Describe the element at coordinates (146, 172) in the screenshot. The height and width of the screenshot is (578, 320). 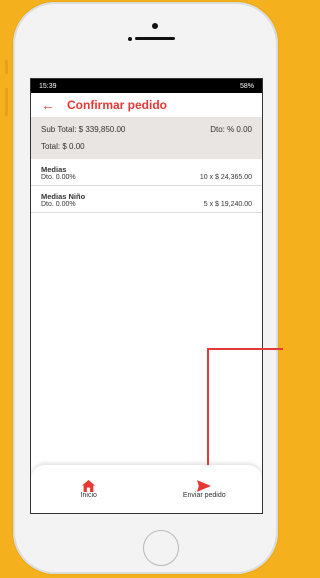
I see `list-item: Medias Dto. 0.00% 10 x $ 24,365.00` at that location.